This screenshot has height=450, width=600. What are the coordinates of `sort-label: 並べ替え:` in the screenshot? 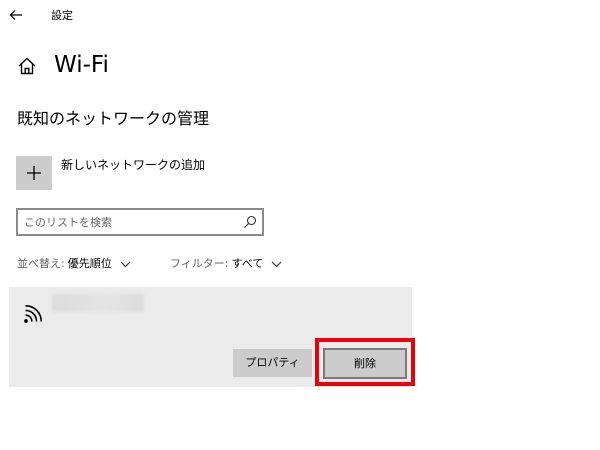 It's located at (41, 263).